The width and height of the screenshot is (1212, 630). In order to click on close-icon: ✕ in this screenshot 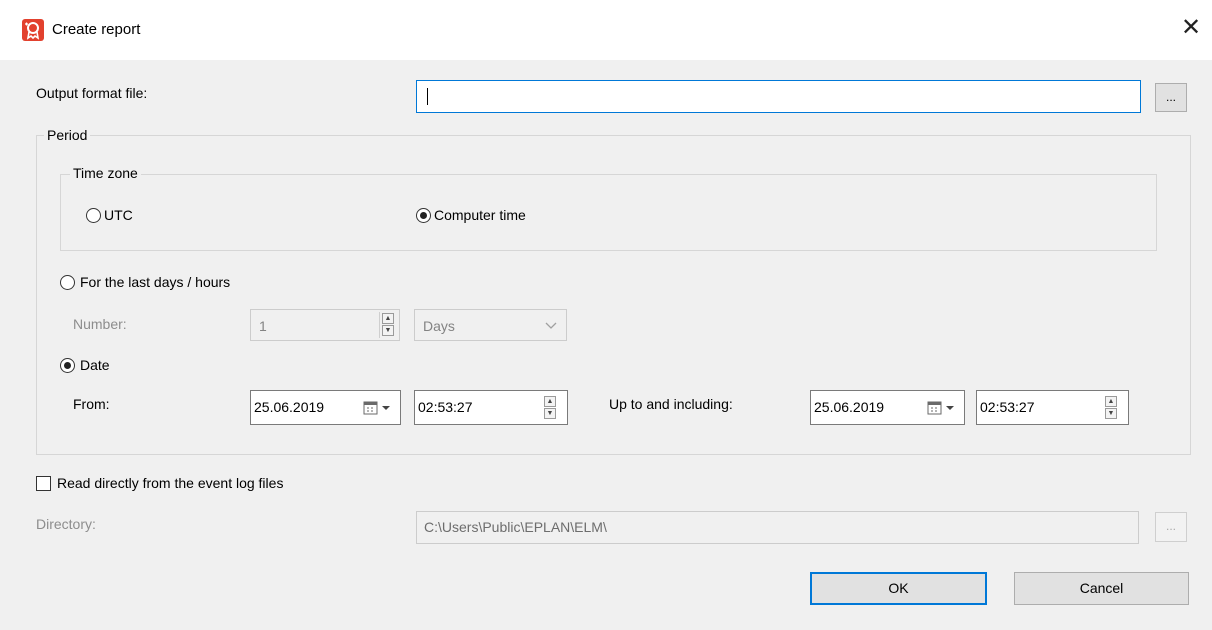, I will do `click(1191, 28)`.